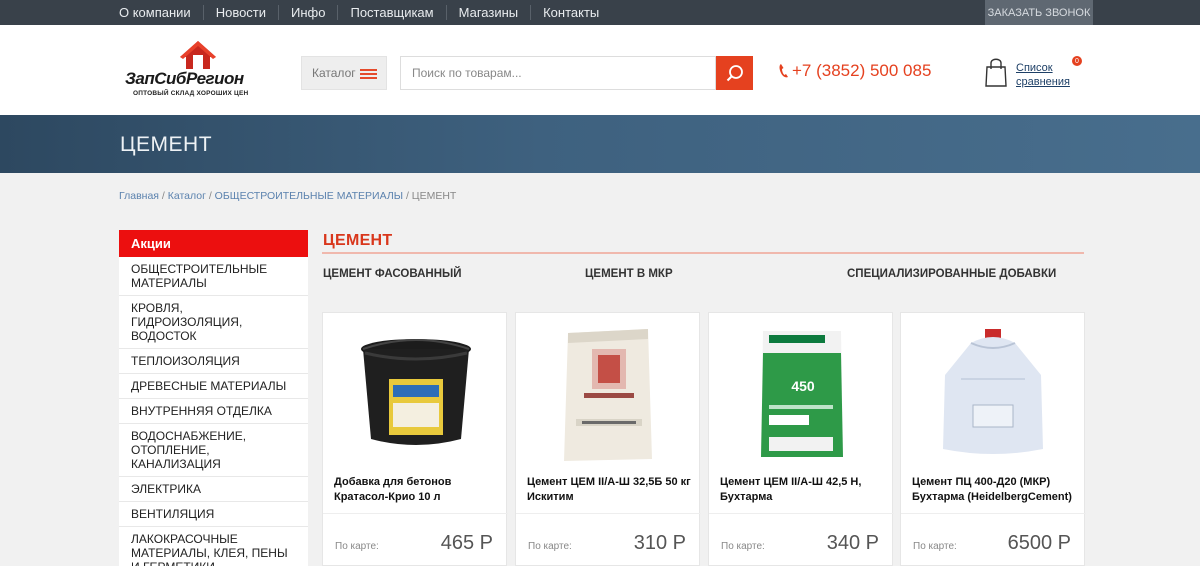 This screenshot has height=566, width=1200. I want to click on sidebar-item-interior: ВНУТРЕННЯЯ ОТДЕЛКА, so click(213, 411).